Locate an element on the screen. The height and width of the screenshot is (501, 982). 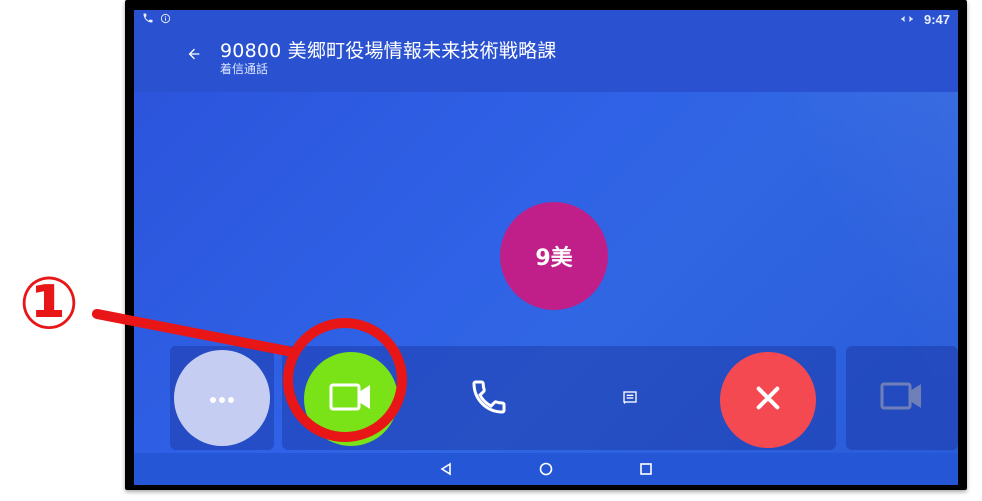
call-status-text: 着信通話 is located at coordinates (244, 69).